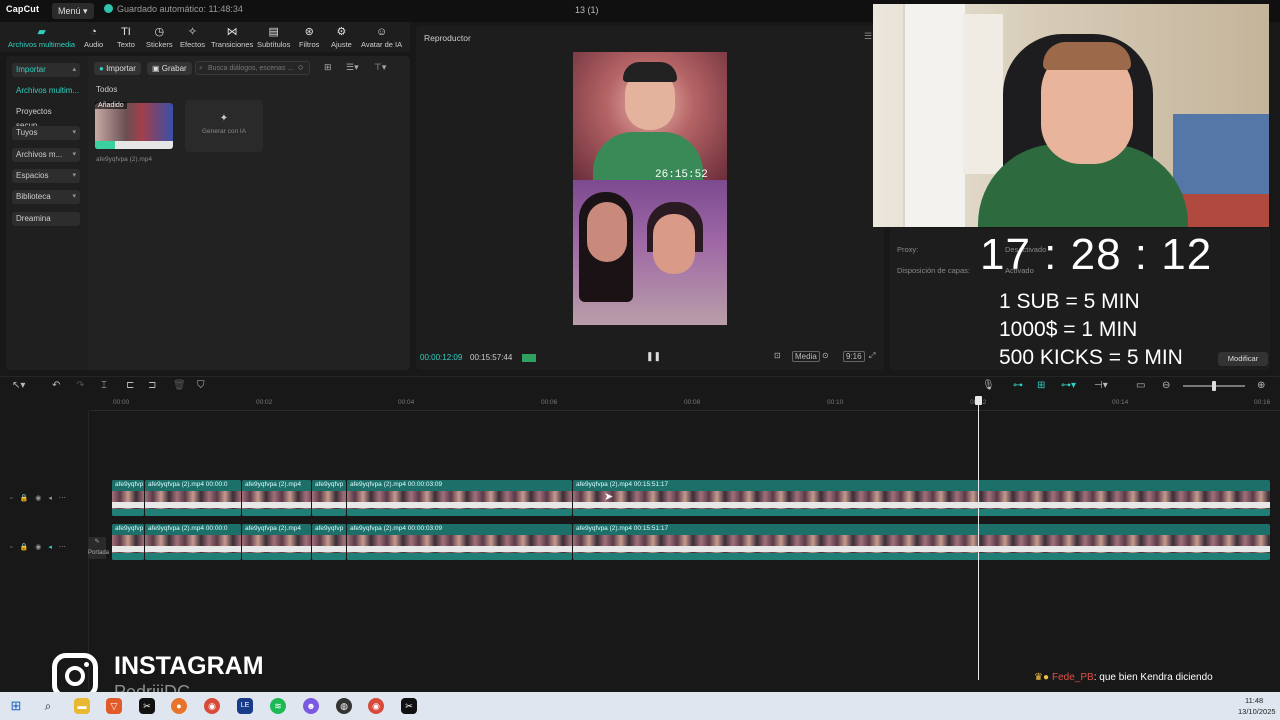  I want to click on playhead, so click(978, 538).